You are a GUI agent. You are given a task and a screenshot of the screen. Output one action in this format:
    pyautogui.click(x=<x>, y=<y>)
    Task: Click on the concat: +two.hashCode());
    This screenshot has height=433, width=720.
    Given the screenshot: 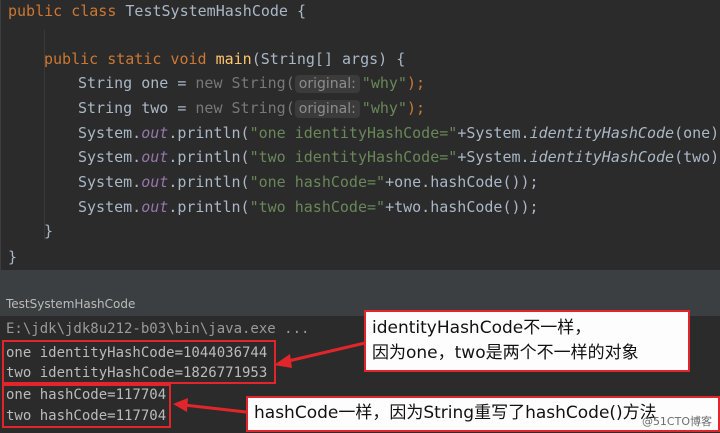 What is the action you would take?
    pyautogui.click(x=462, y=207)
    